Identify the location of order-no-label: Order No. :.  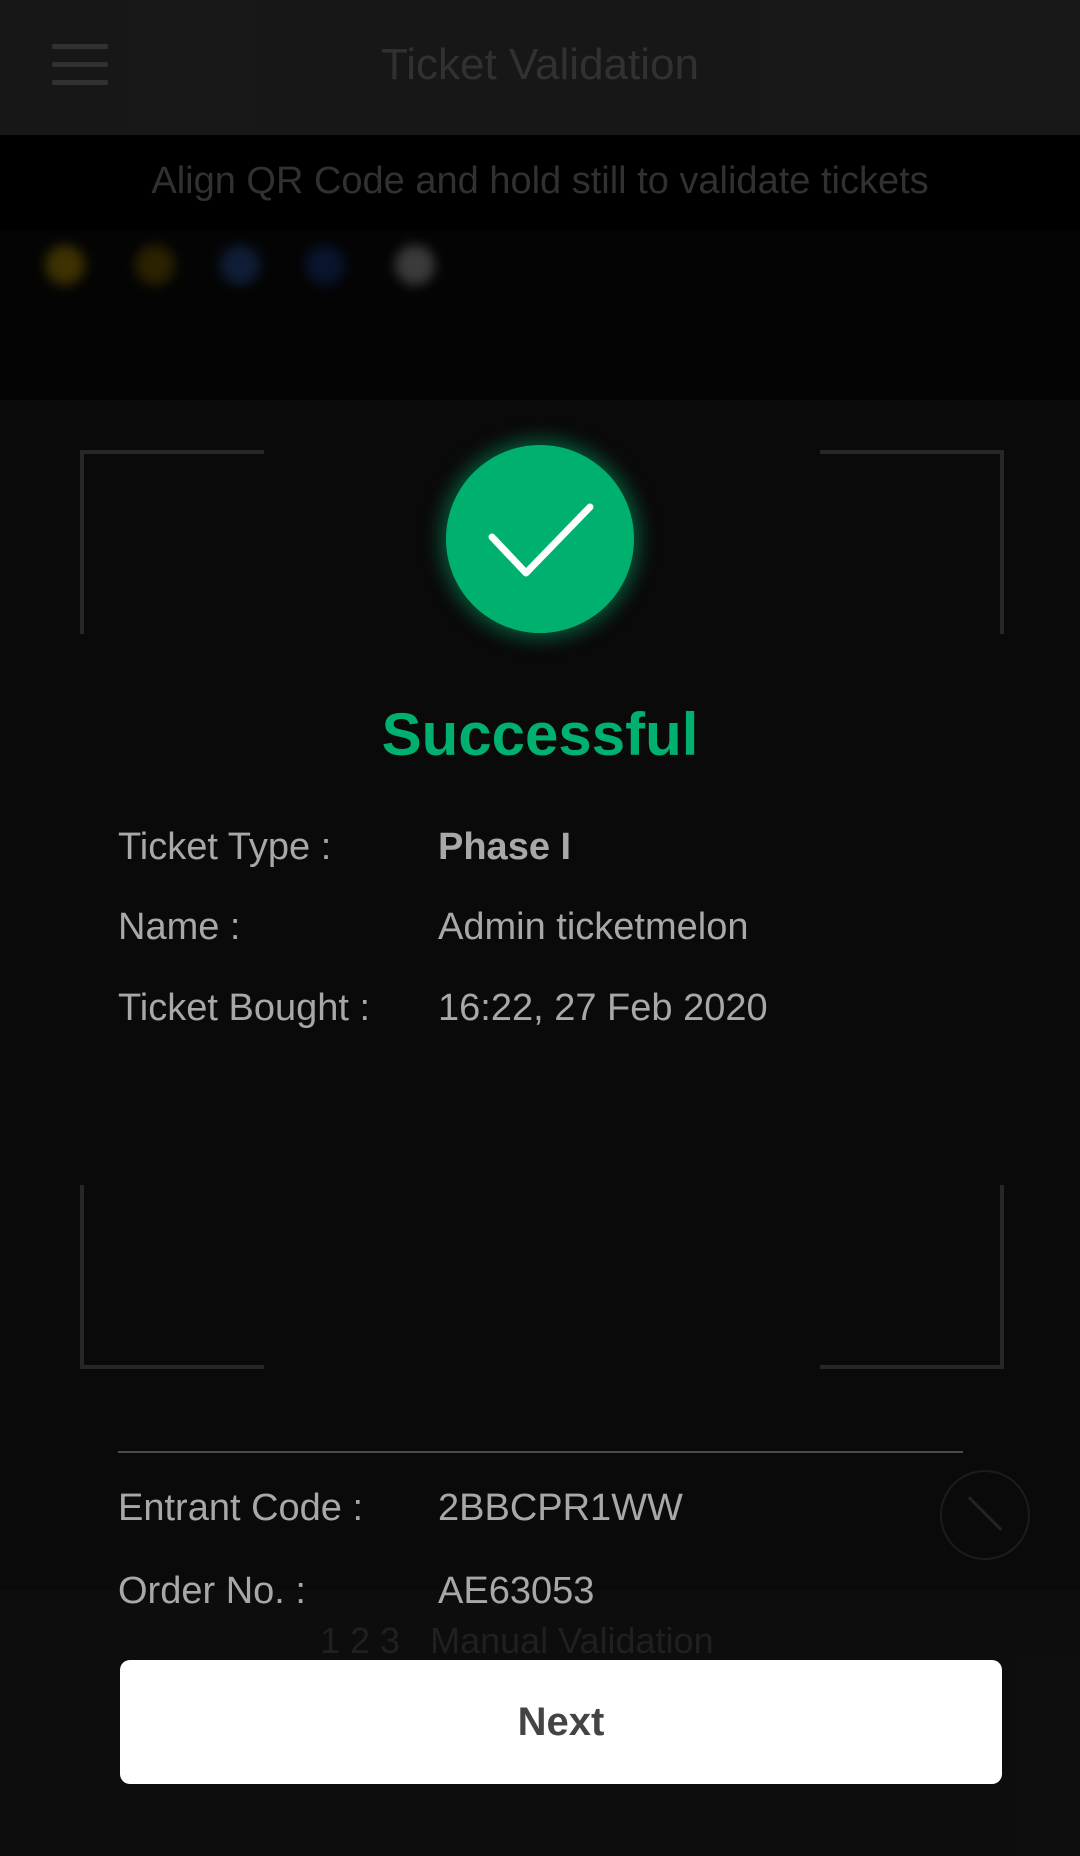
(212, 1591).